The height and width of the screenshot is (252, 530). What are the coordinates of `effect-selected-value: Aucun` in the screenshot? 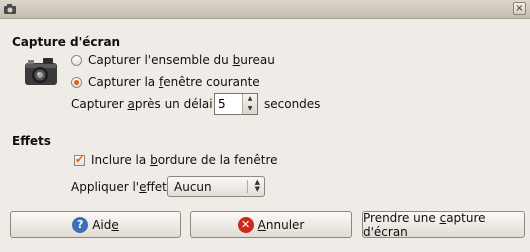 It's located at (193, 187).